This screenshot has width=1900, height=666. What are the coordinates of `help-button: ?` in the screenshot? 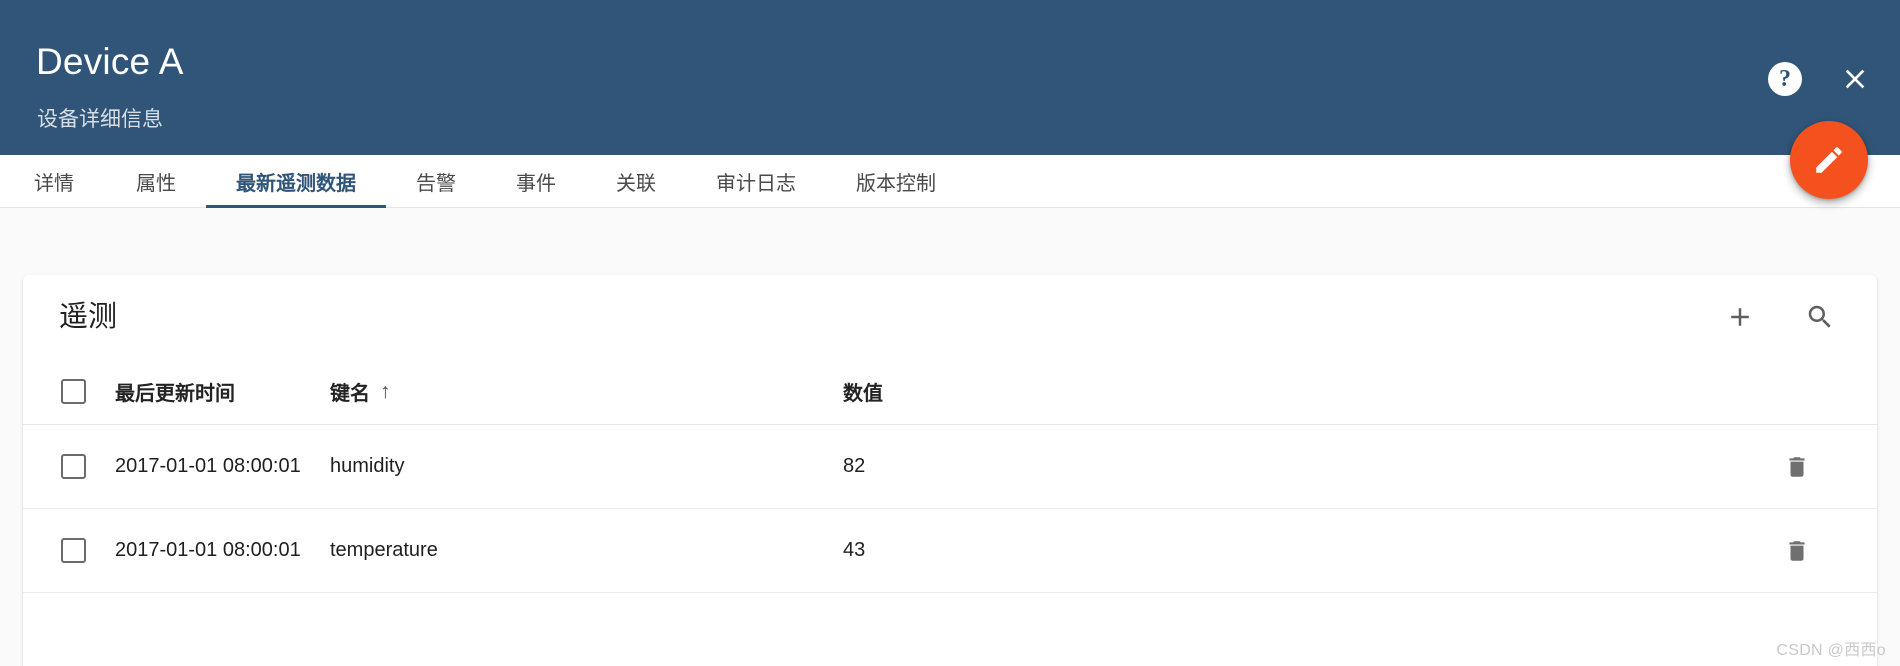 It's located at (1785, 79).